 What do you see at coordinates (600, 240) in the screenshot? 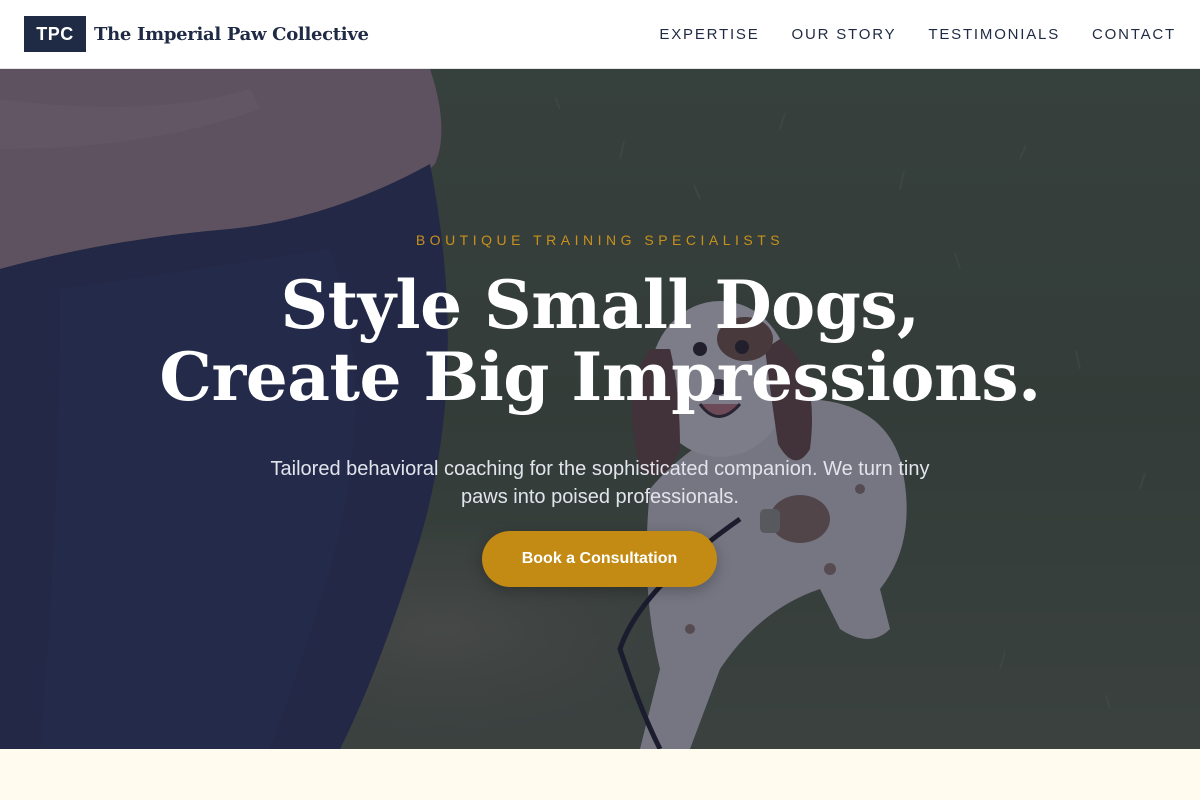
I see `hero-eyebrow: BOUTIQUE TRAINING SPECIALISTS` at bounding box center [600, 240].